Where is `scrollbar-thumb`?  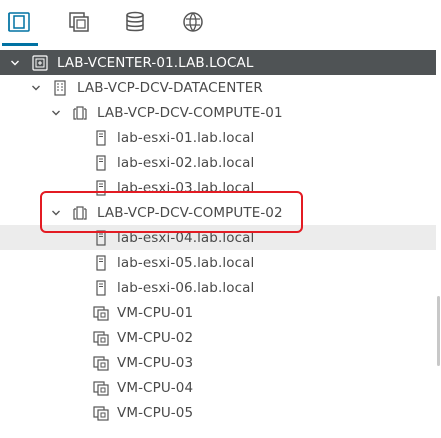 scrollbar-thumb is located at coordinates (438, 331).